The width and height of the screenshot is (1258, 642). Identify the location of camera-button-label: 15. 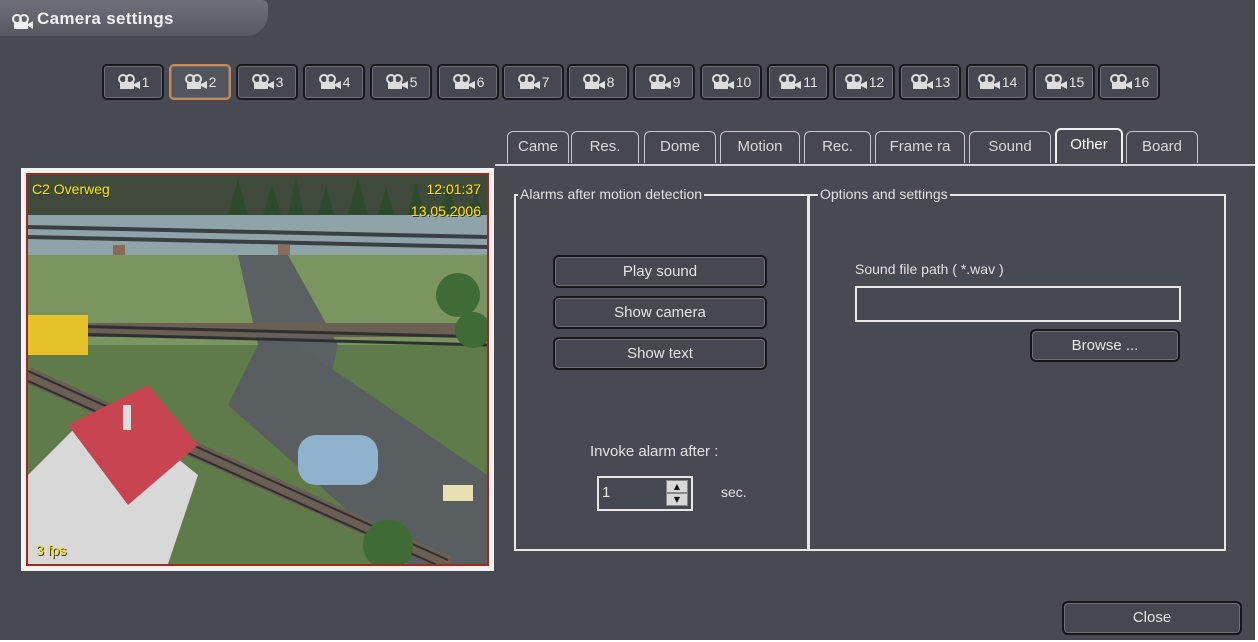
(1076, 82).